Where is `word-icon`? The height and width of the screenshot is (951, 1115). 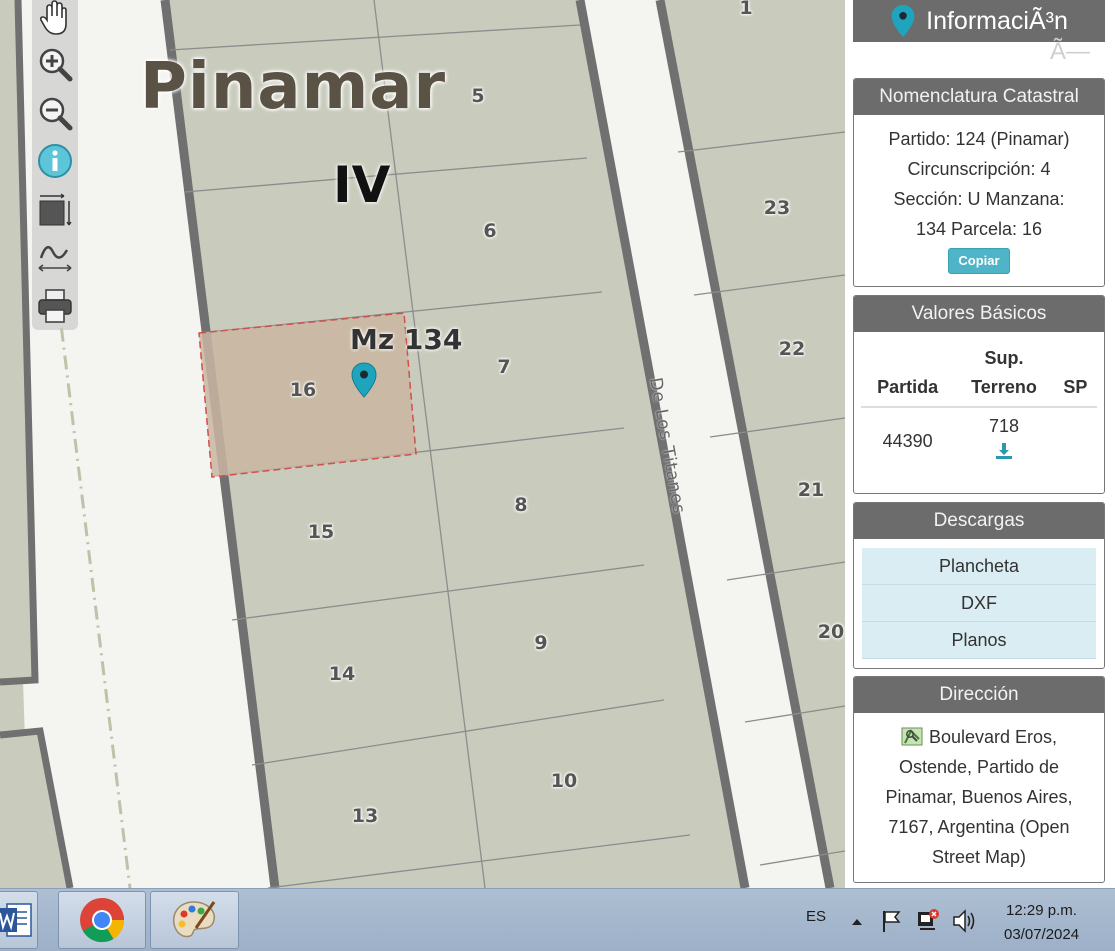 word-icon is located at coordinates (16, 920).